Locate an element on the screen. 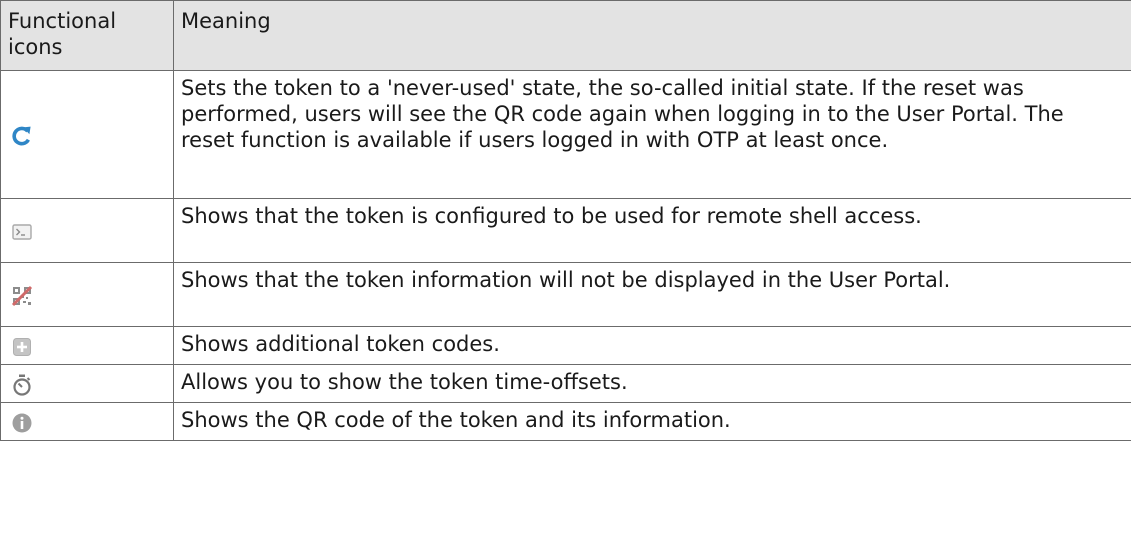  table-row: Shows additional token codes. is located at coordinates (565, 345).